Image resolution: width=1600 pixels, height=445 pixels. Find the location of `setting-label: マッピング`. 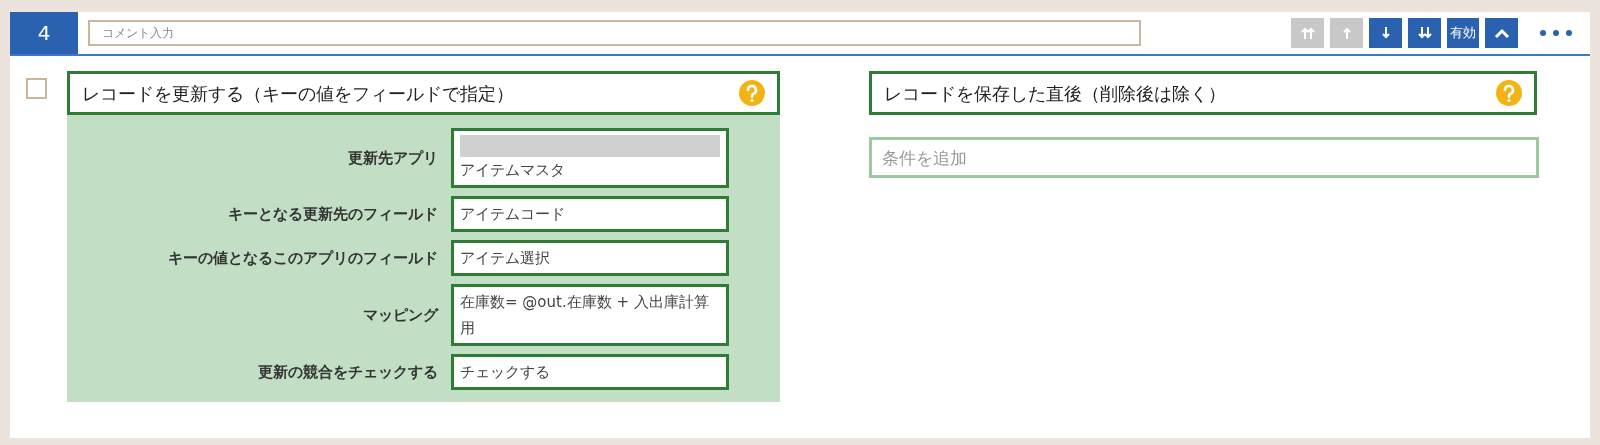

setting-label: マッピング is located at coordinates (401, 315).